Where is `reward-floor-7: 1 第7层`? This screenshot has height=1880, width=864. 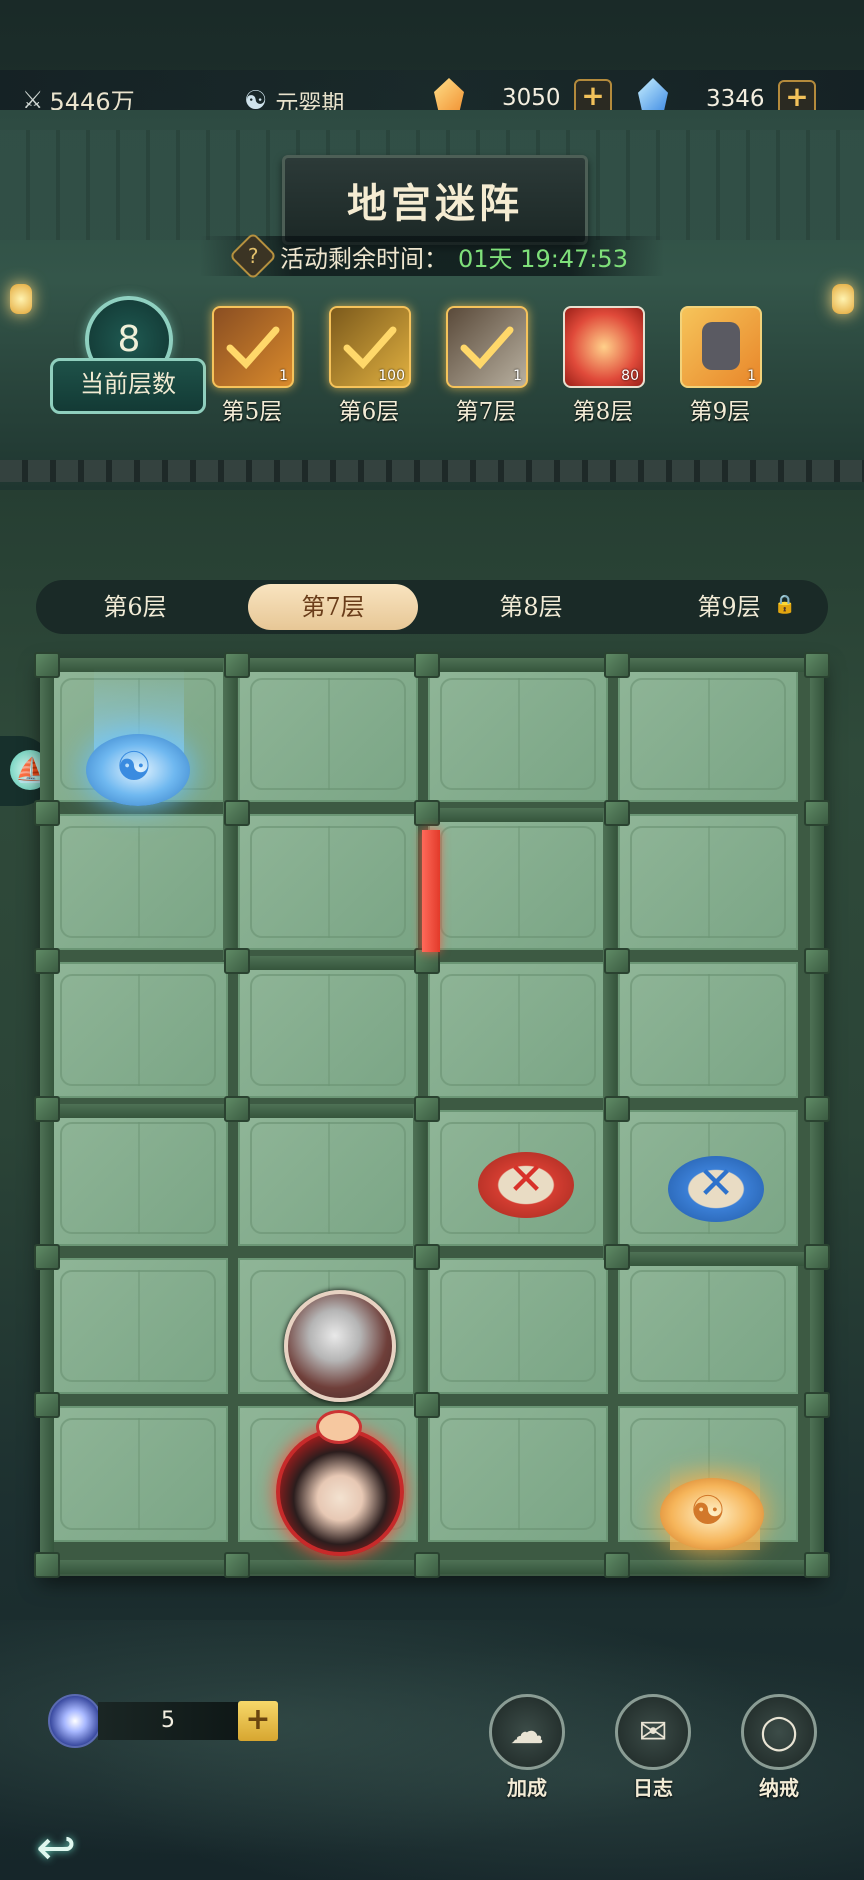
reward-floor-7: 1 第7层 is located at coordinates (487, 366).